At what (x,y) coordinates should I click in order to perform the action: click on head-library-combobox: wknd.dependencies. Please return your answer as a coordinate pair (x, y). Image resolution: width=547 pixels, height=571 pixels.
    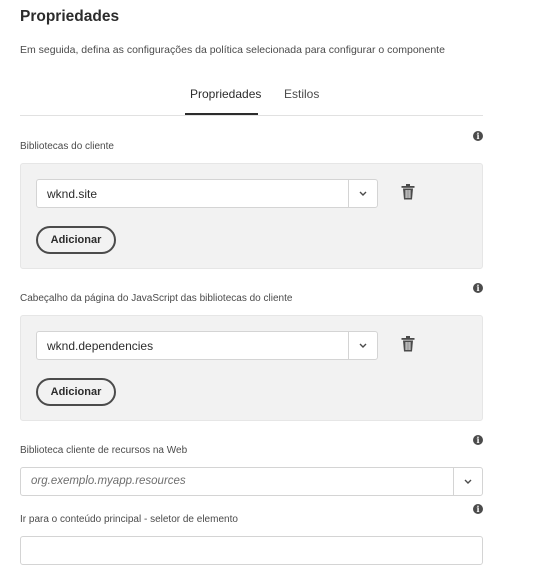
    Looking at the image, I should click on (207, 345).